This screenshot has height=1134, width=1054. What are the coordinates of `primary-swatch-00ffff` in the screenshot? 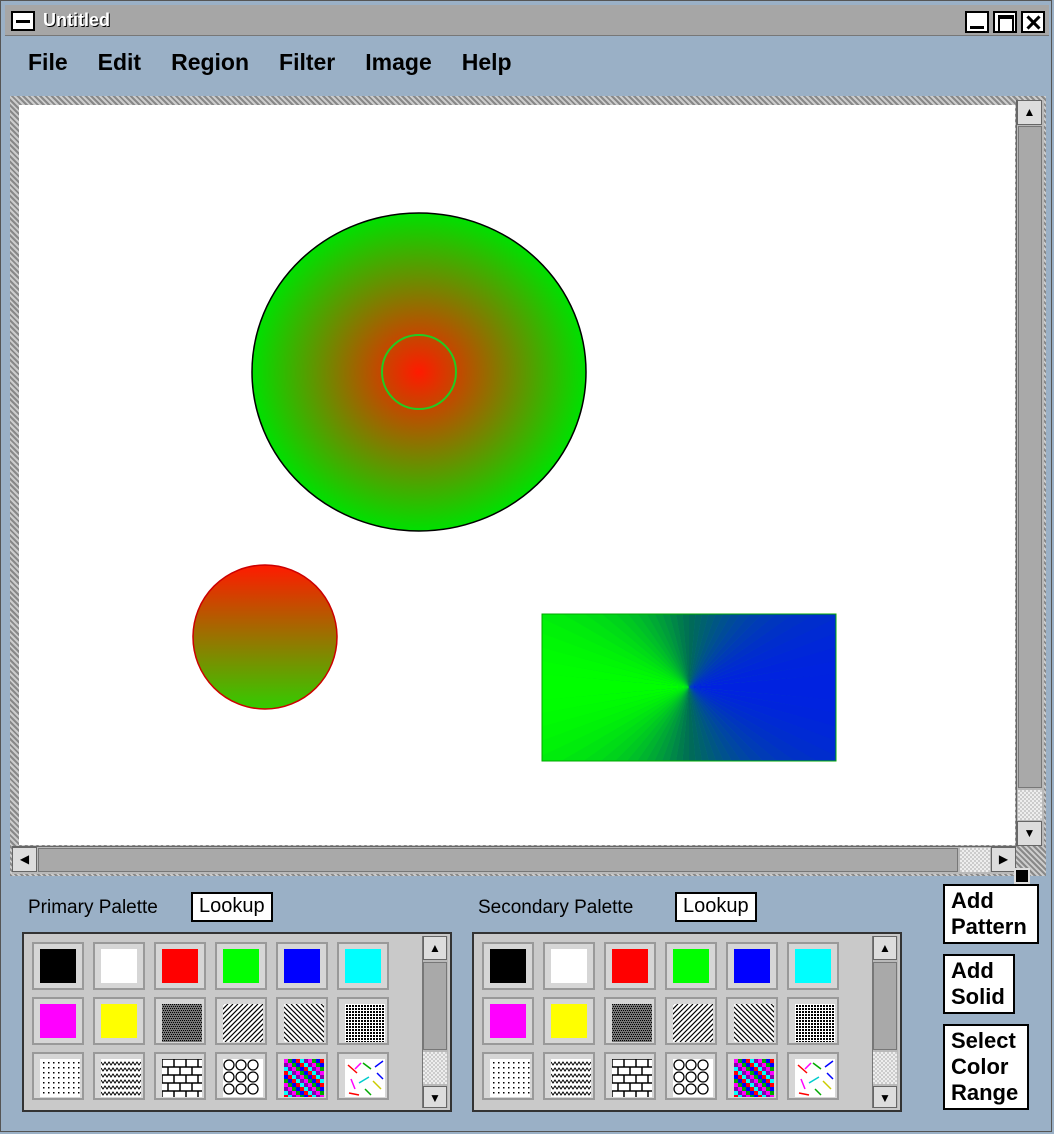 It's located at (363, 966).